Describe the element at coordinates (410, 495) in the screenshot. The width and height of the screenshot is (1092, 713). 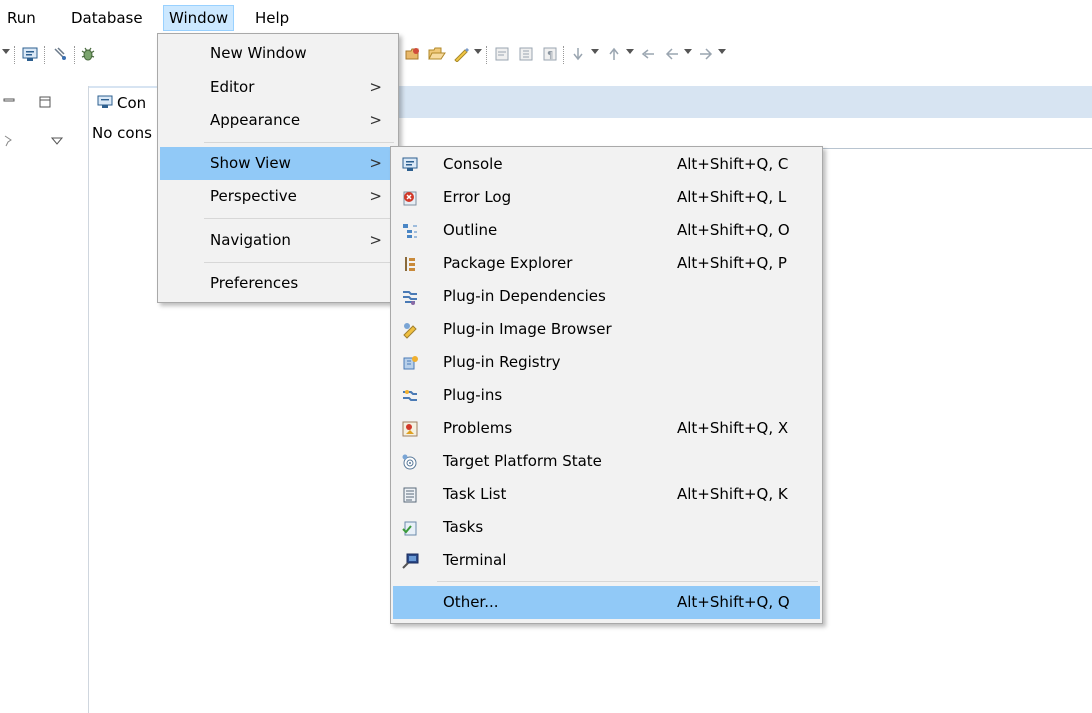
I see `task-list-icon` at that location.